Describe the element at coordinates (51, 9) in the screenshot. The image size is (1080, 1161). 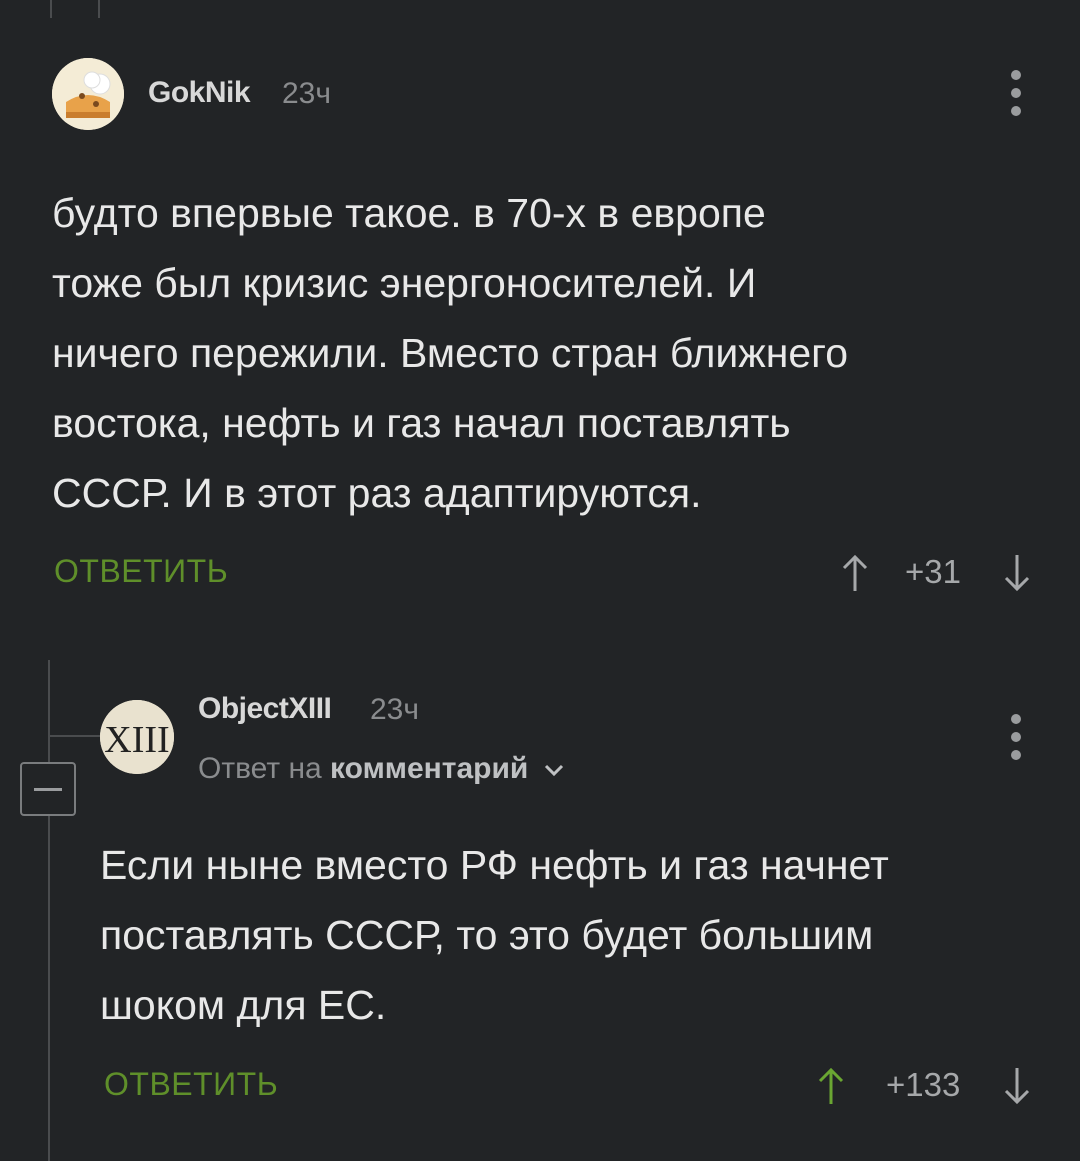
I see `thread-line-top-left` at that location.